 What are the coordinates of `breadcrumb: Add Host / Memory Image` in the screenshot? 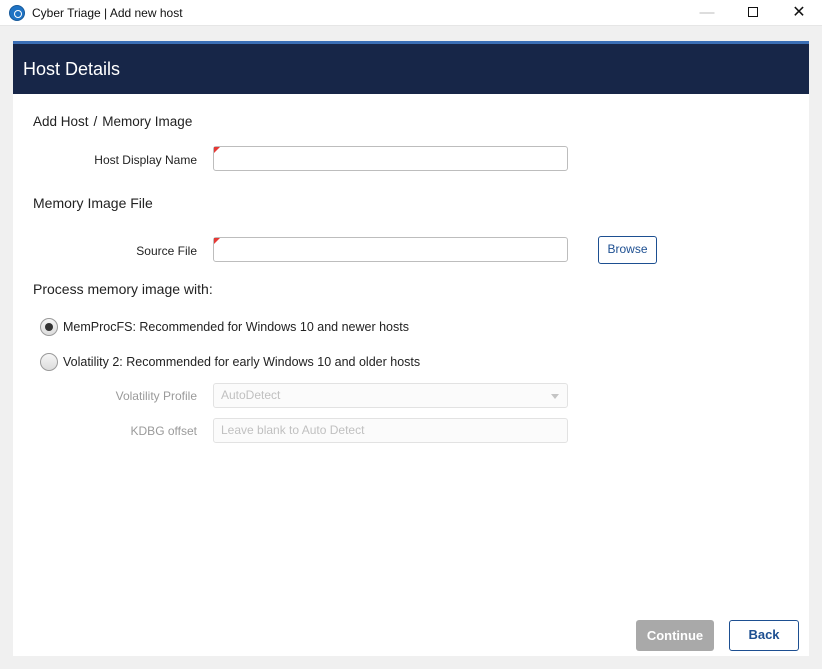 It's located at (112, 121).